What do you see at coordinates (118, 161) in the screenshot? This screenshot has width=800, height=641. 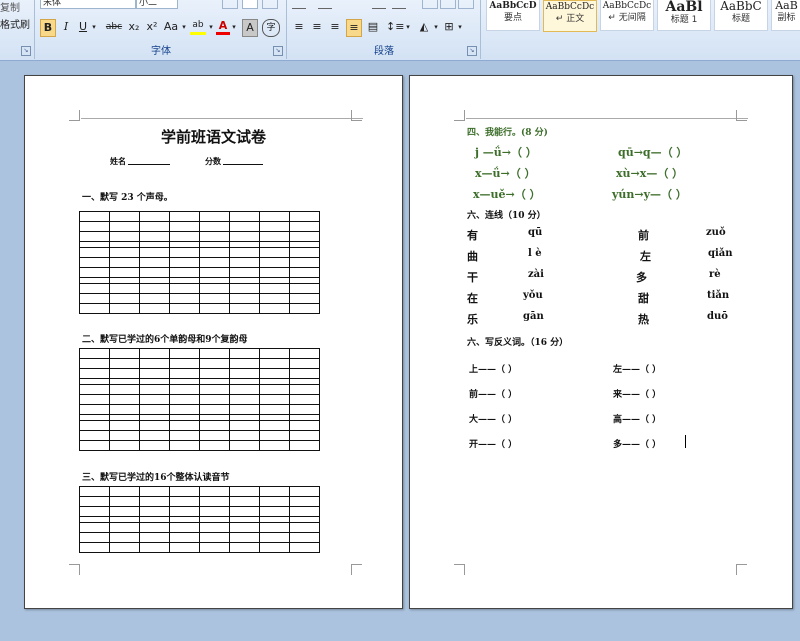 I see `name-label: 姓名` at bounding box center [118, 161].